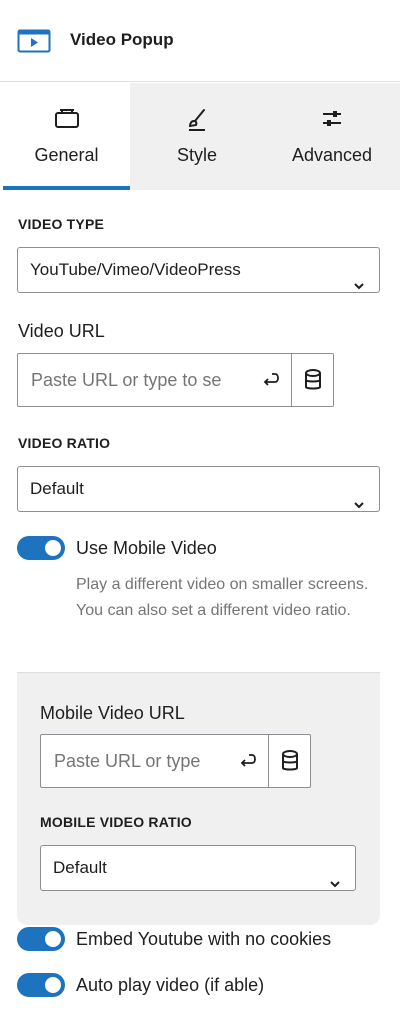 The width and height of the screenshot is (400, 1024). What do you see at coordinates (41, 985) in the screenshot?
I see `autoplay-toggle` at bounding box center [41, 985].